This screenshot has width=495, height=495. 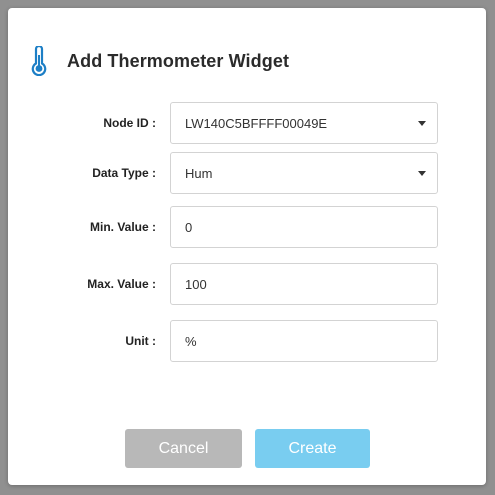 I want to click on node-id-label: Node ID :, so click(x=129, y=123).